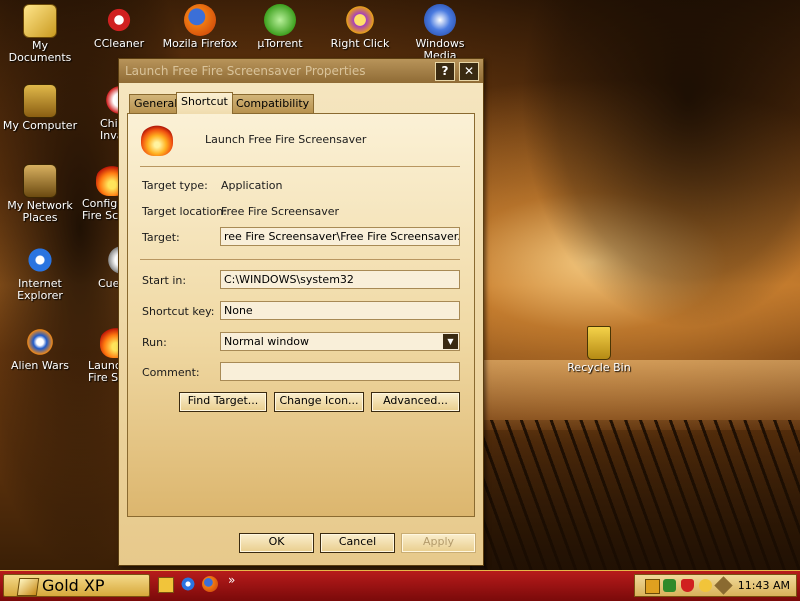 This screenshot has width=800, height=601. Describe the element at coordinates (40, 365) in the screenshot. I see `desktop-icon-label: Alien Wars` at that location.